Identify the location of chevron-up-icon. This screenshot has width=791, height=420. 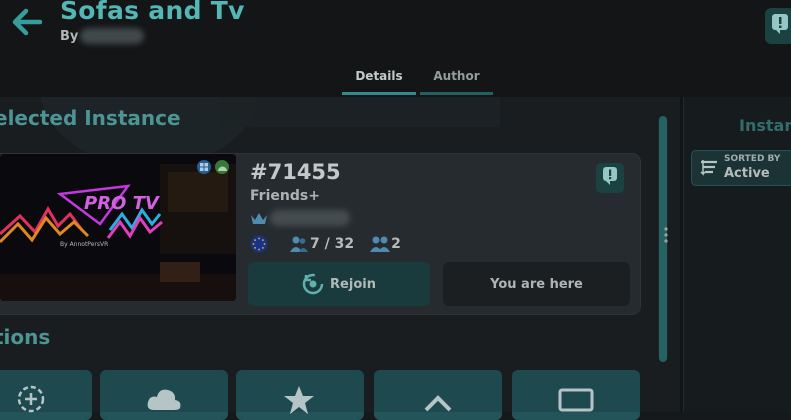
(438, 404).